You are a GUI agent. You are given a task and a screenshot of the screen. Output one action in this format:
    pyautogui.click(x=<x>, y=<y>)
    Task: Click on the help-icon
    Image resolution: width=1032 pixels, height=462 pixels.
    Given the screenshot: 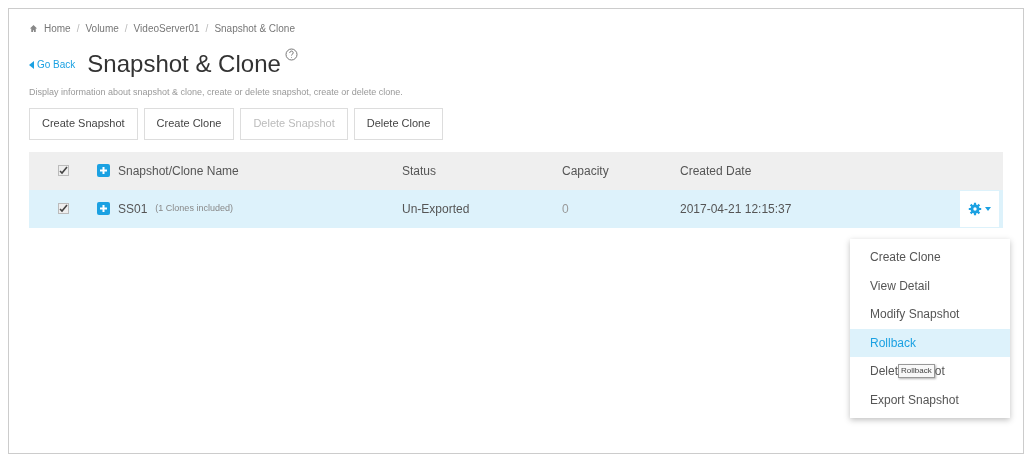 What is the action you would take?
    pyautogui.click(x=291, y=54)
    